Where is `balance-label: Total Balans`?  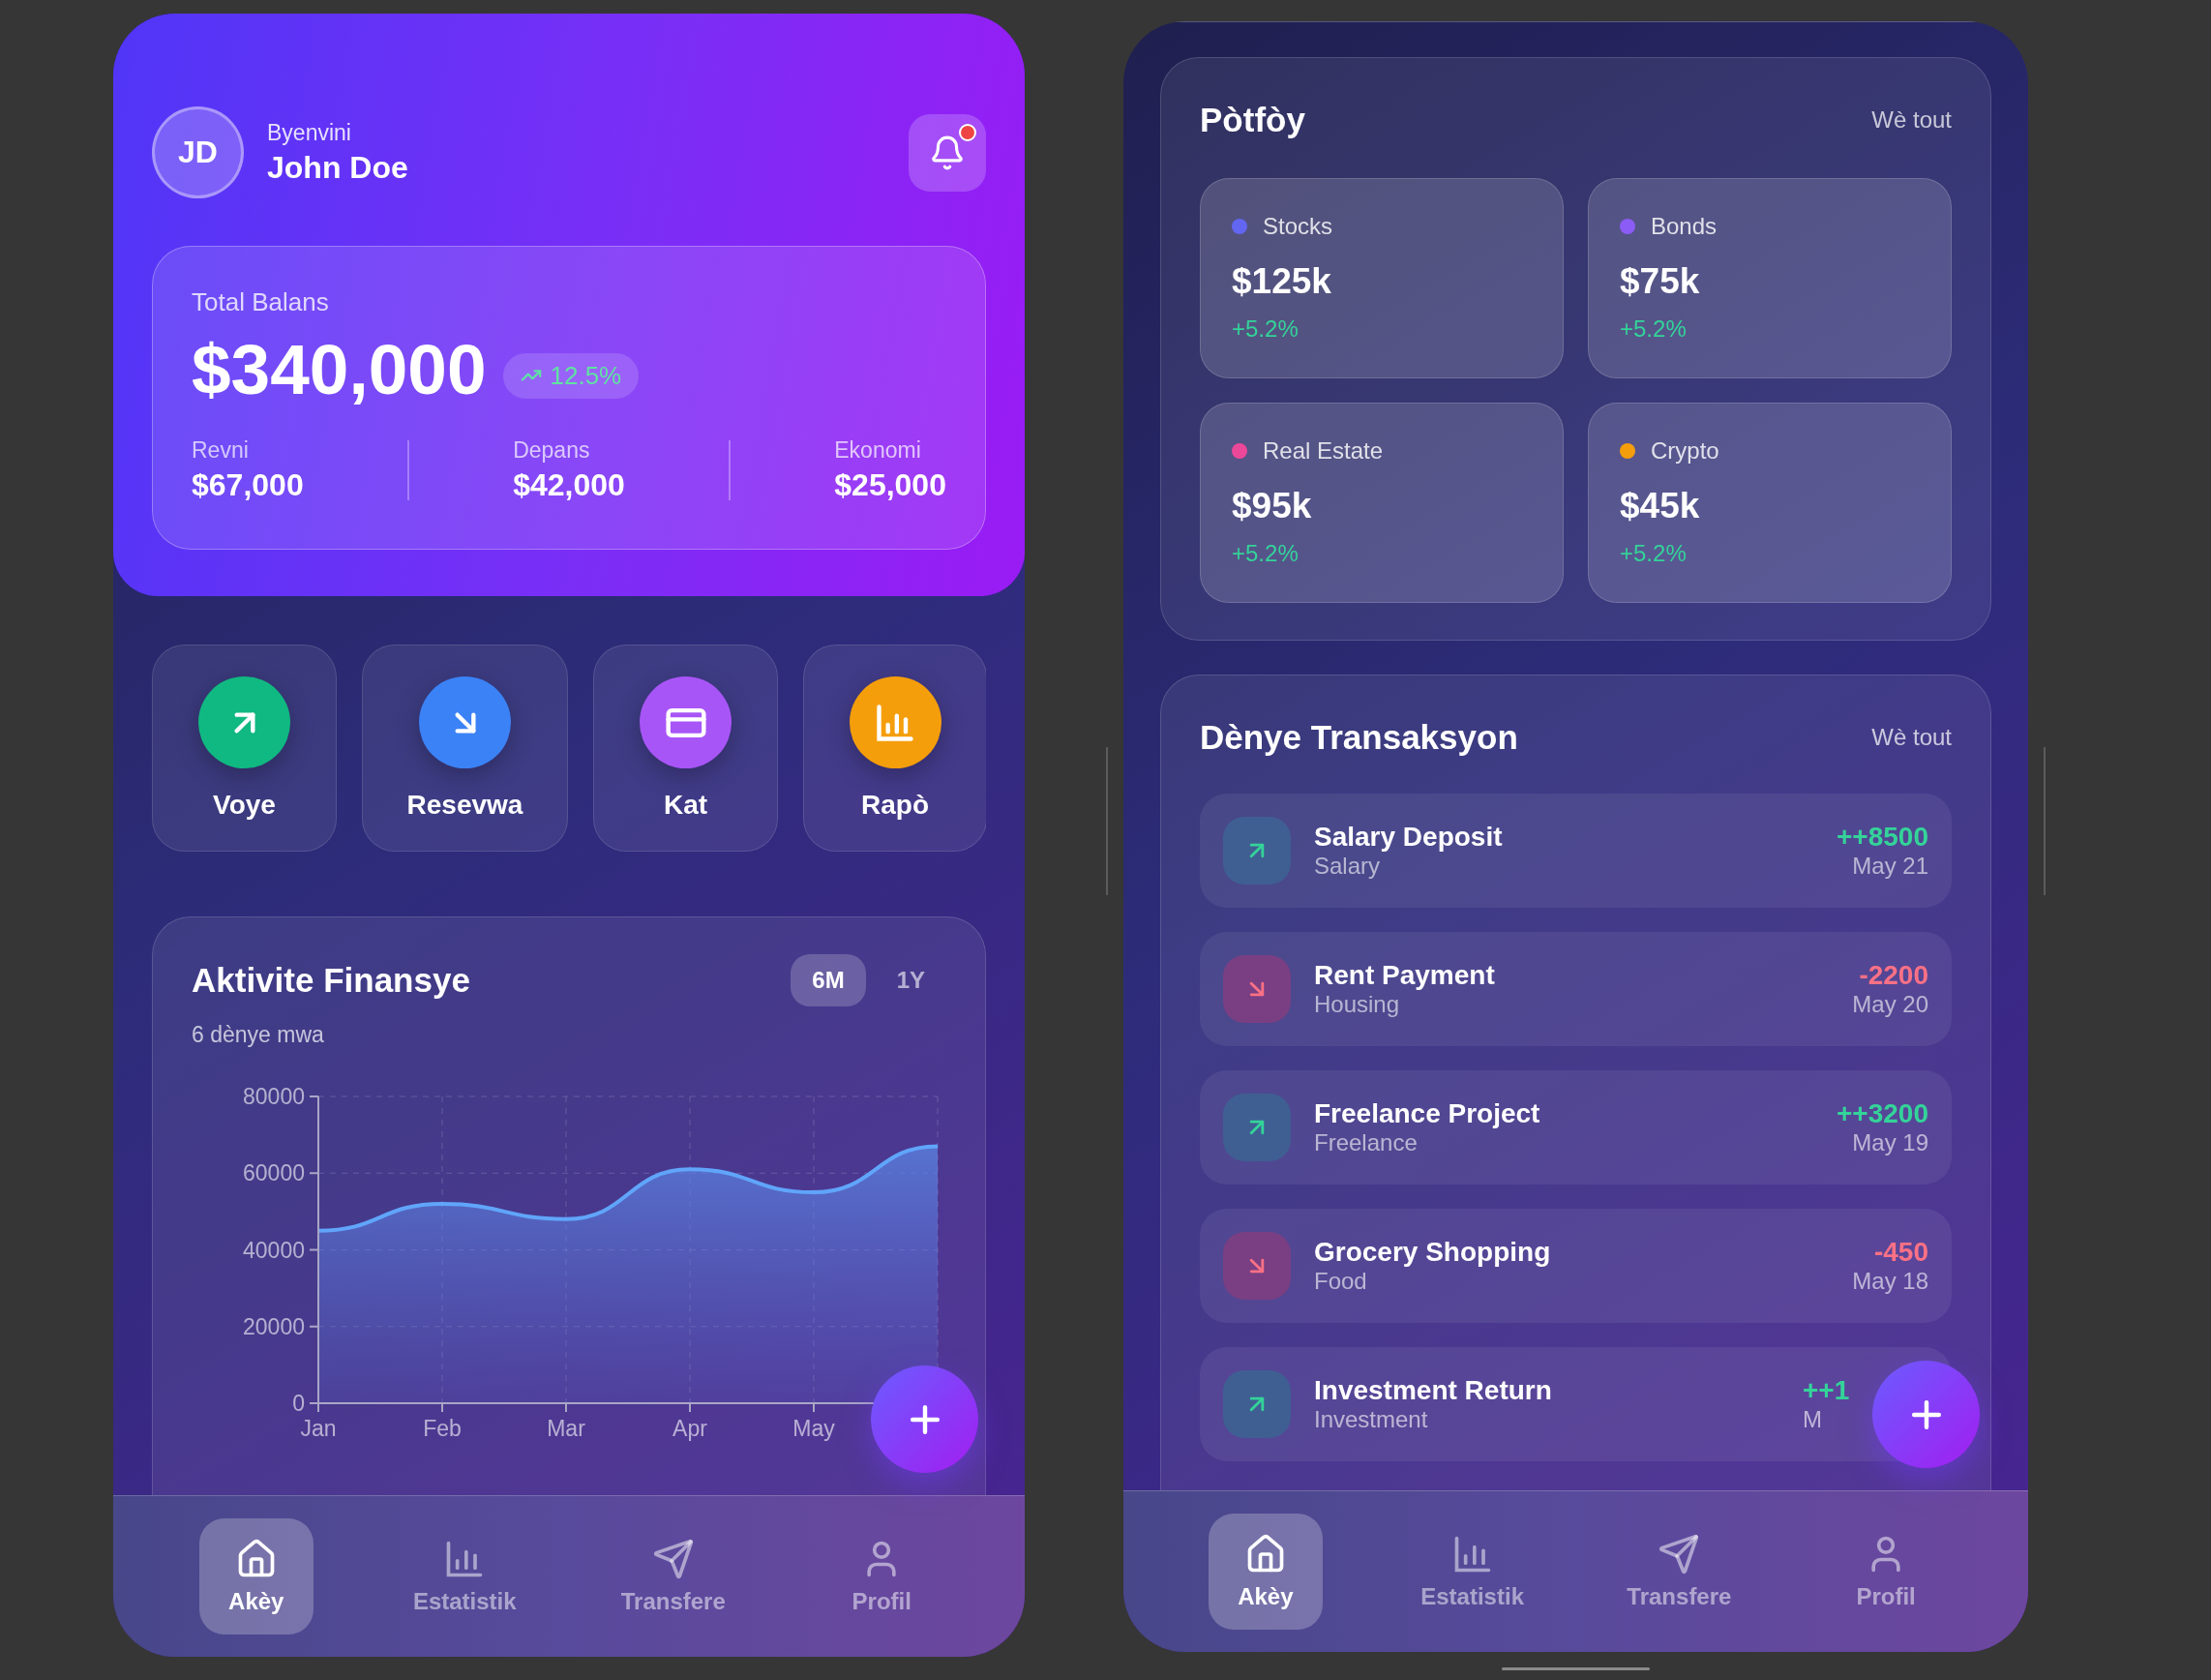
balance-label: Total Balans is located at coordinates (260, 301).